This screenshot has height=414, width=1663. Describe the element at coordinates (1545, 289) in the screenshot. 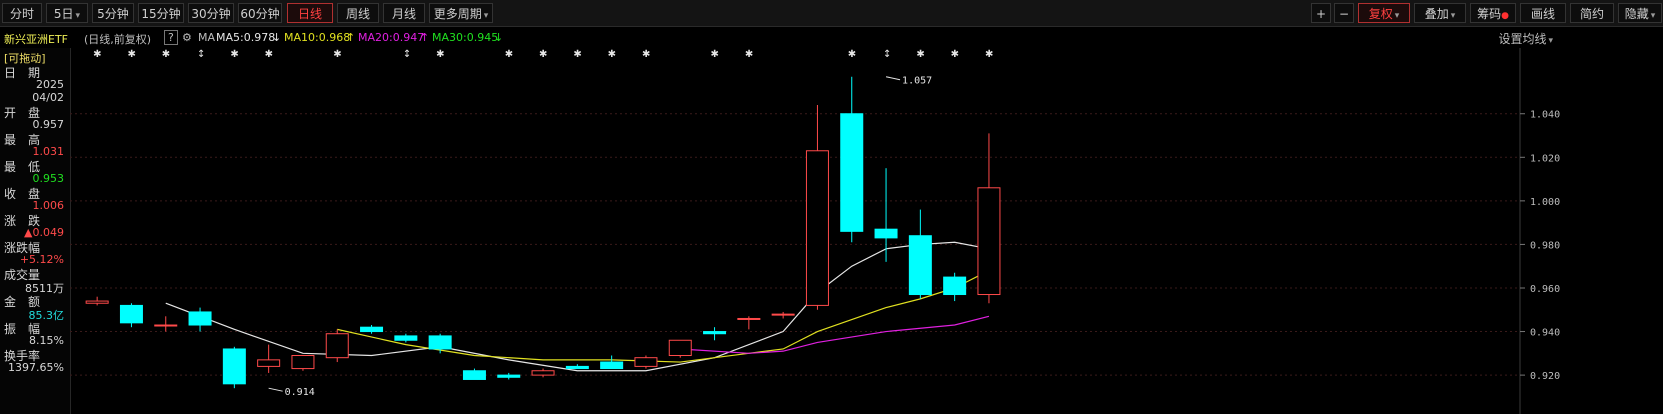

I see `y-tick-label: 0.960` at that location.